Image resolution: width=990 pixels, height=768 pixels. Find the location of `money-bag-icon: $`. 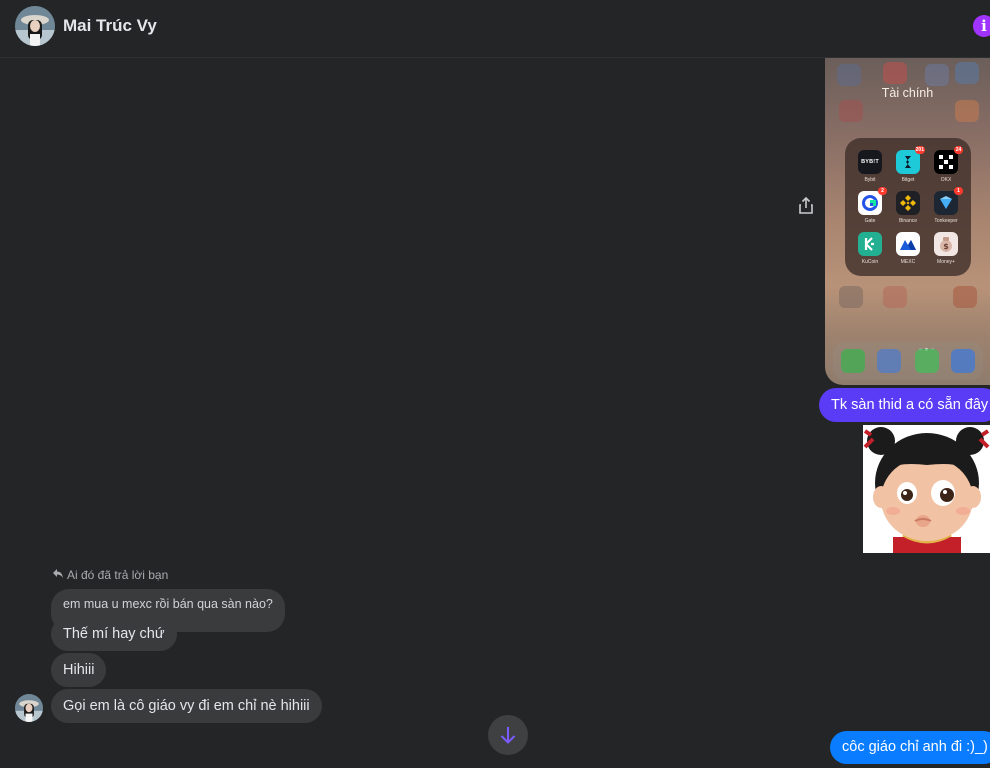

money-bag-icon: $ is located at coordinates (946, 244).